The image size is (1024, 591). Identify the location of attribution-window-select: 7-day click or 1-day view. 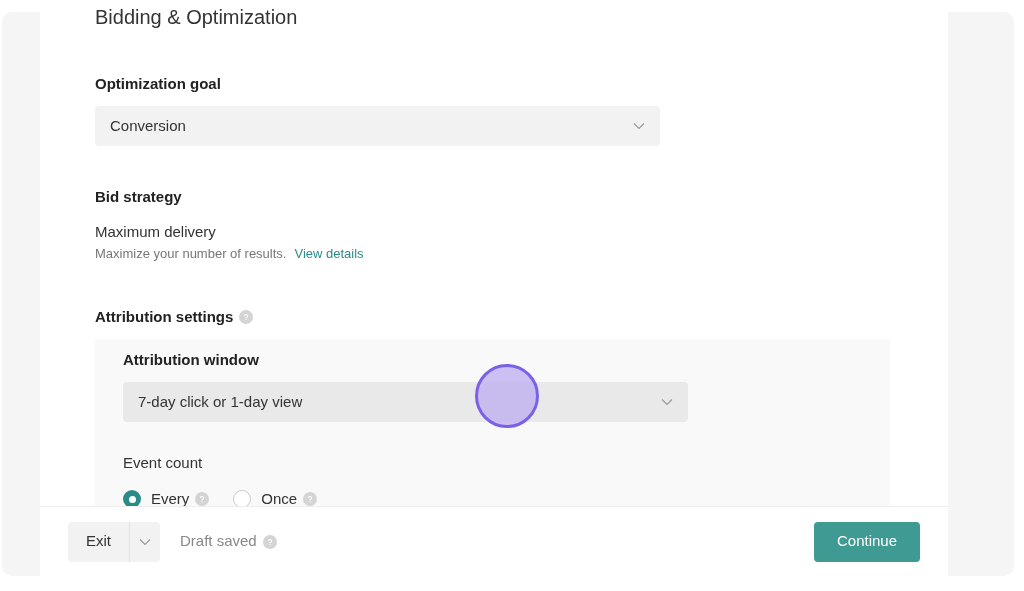
(405, 402).